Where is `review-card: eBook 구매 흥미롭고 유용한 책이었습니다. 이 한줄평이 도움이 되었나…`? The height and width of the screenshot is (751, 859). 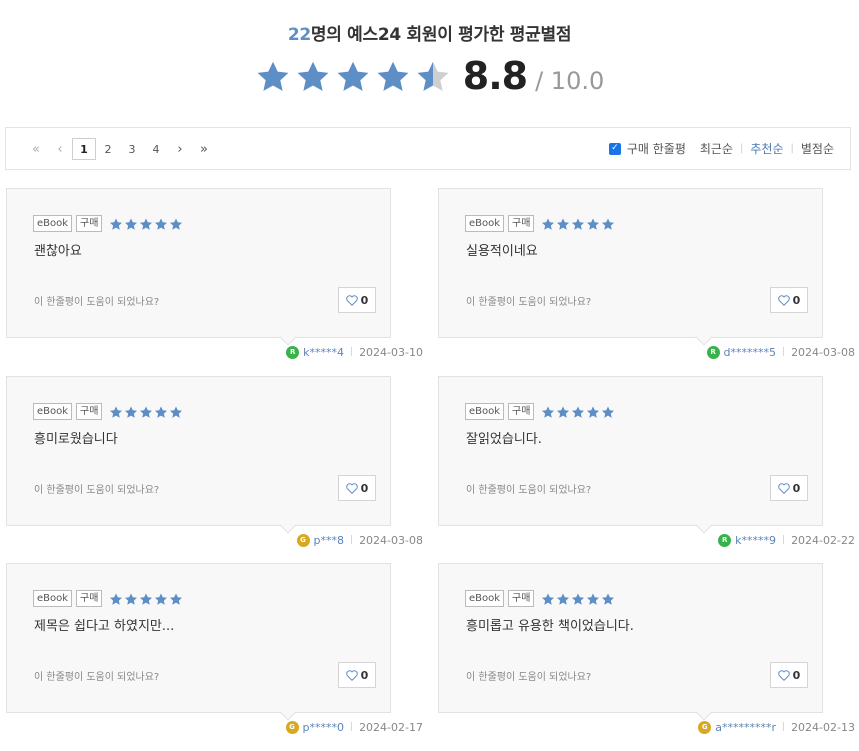
review-card: eBook 구매 흥미롭고 유용한 책이었습니다. 이 한줄평이 도움이 되었나… is located at coordinates (646, 651).